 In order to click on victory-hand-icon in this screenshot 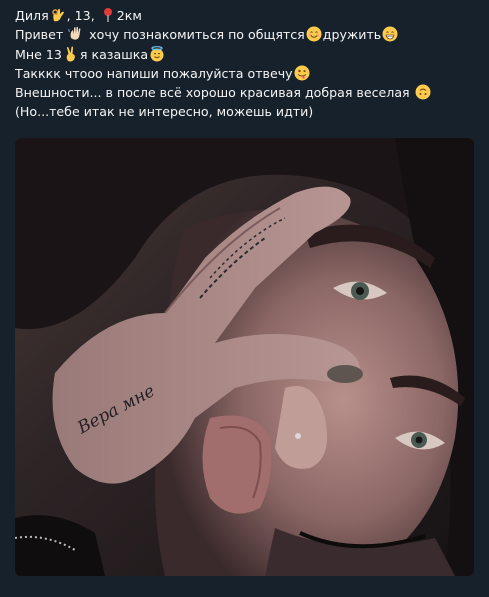, I will do `click(70, 54)`.